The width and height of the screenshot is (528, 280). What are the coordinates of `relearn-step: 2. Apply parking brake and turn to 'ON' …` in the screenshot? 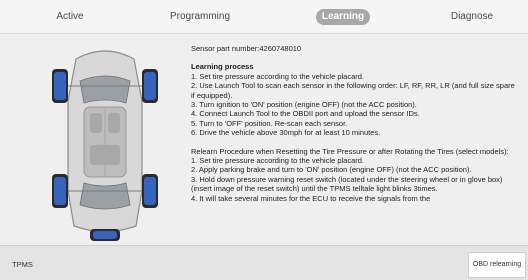 It's located at (331, 170).